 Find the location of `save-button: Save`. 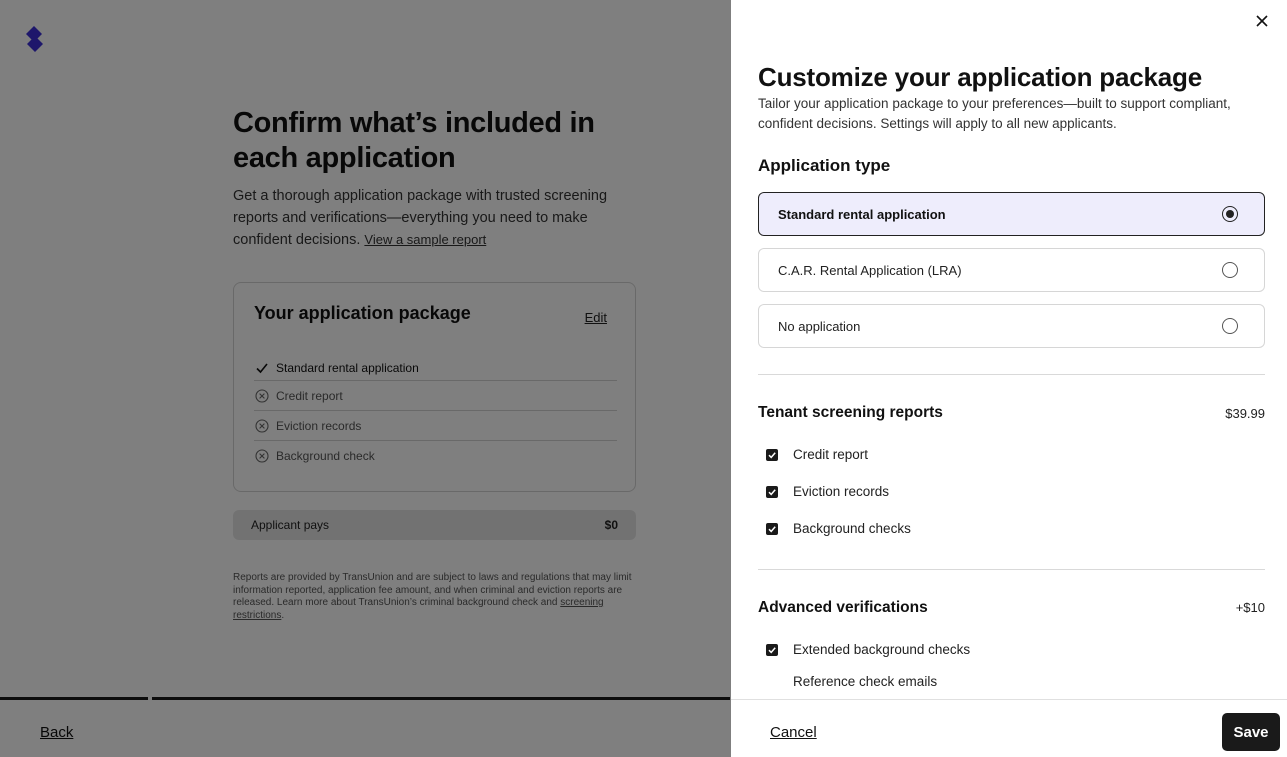

save-button: Save is located at coordinates (1251, 732).